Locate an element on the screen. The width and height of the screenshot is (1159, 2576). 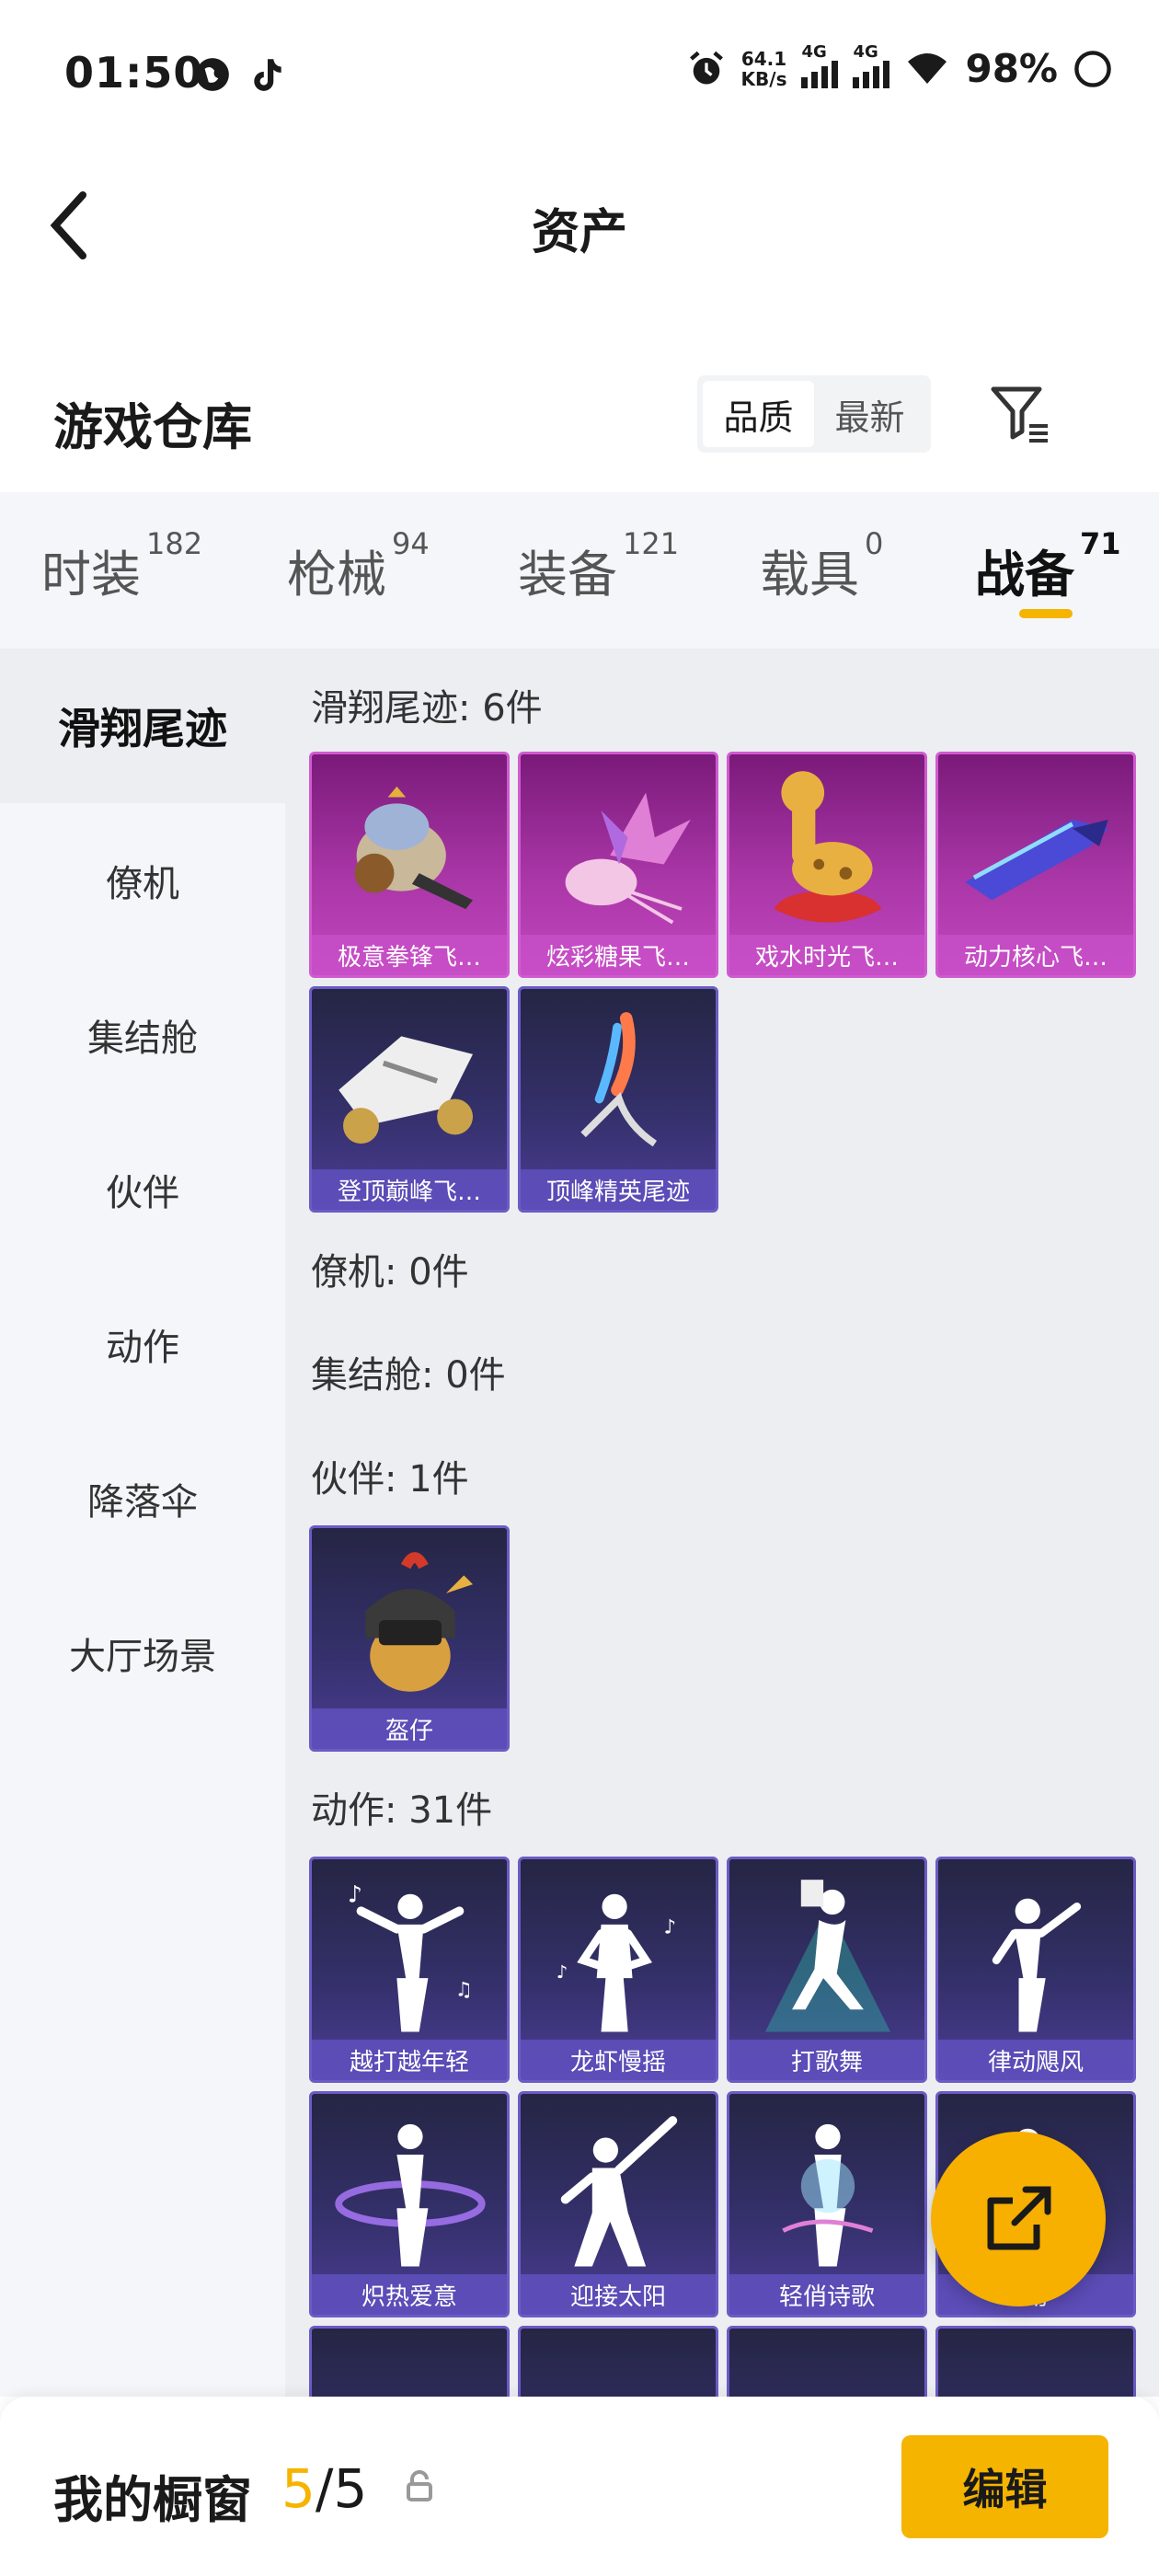
warehouse-title: 游戏仓库 is located at coordinates (152, 427).